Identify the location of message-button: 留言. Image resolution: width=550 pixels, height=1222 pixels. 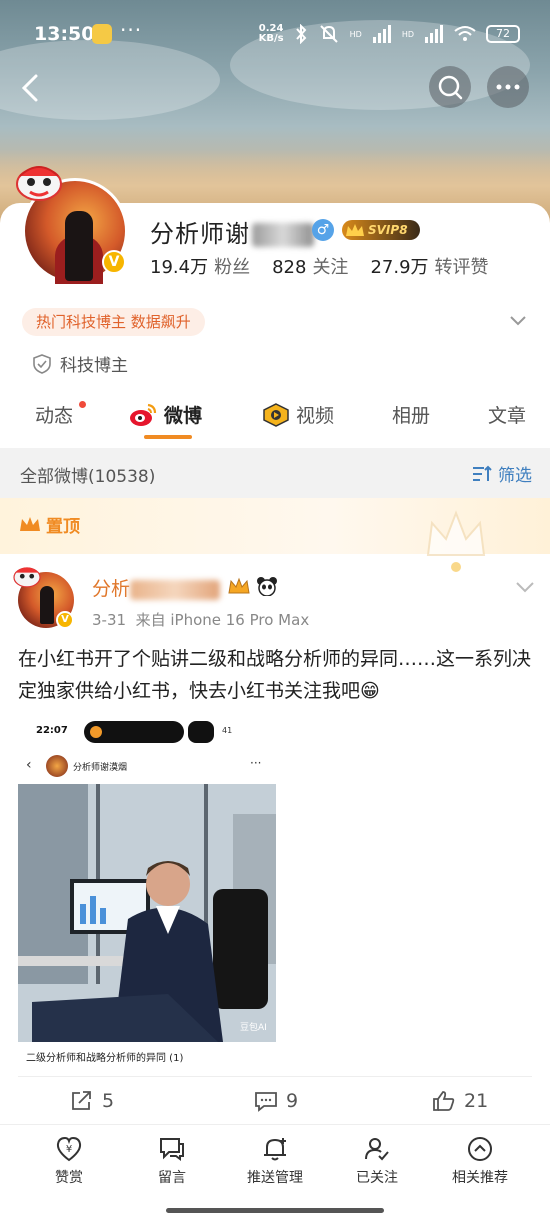
(172, 1161).